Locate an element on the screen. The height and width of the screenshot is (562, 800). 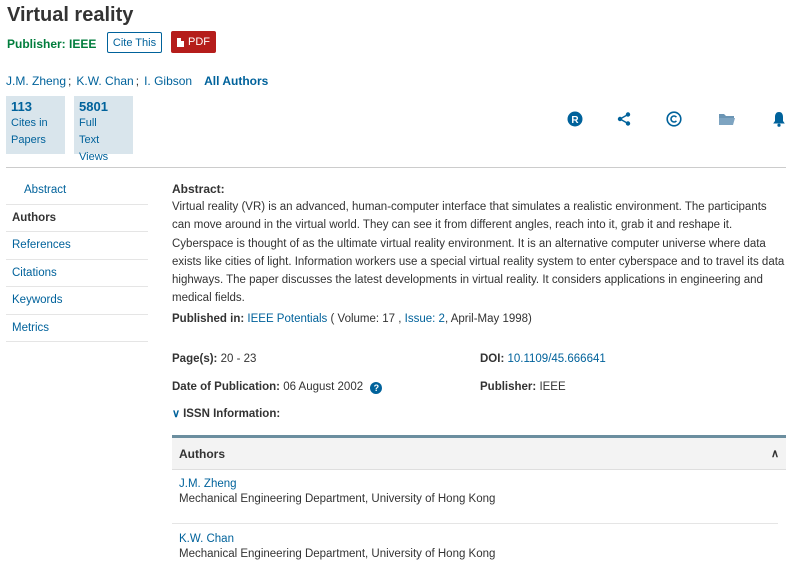
chevron-up-icon: ∧ is located at coordinates (775, 453).